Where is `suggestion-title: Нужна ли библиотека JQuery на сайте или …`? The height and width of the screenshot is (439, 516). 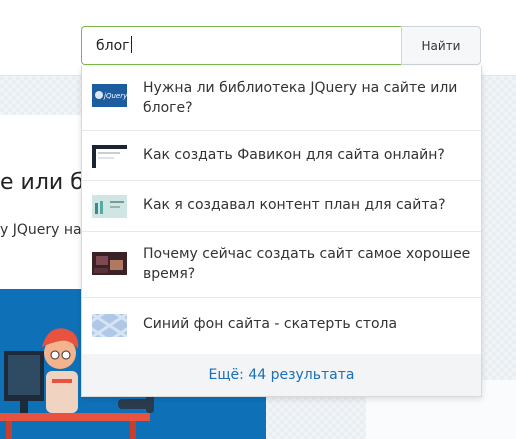
suggestion-title: Нужна ли библиотека JQuery на сайте или … is located at coordinates (300, 98).